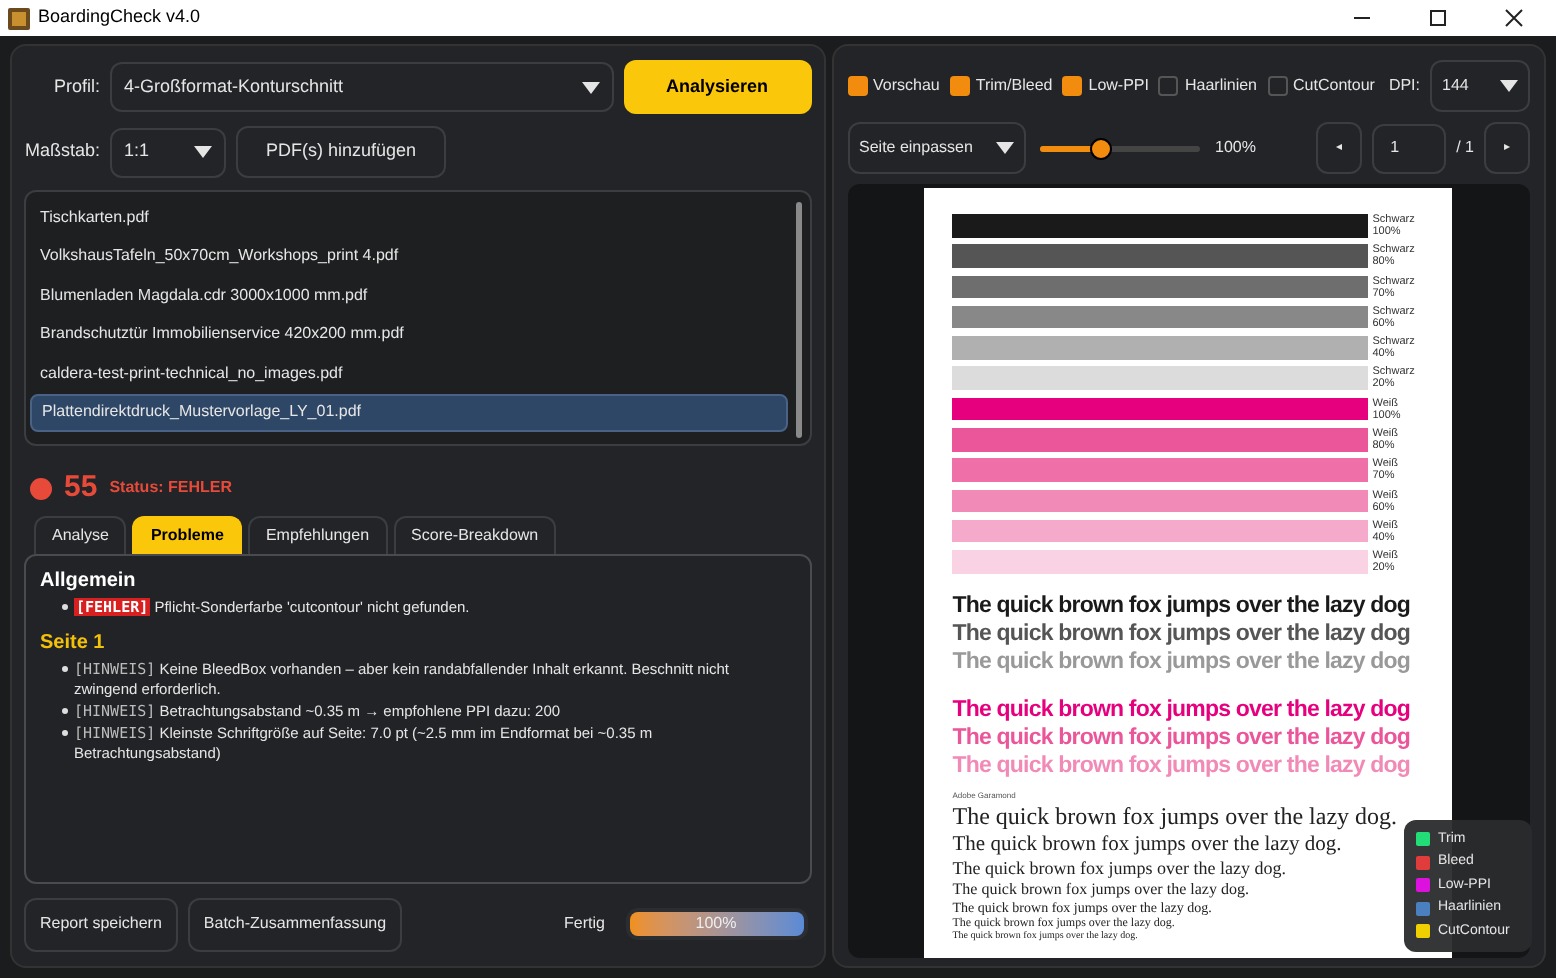 The height and width of the screenshot is (978, 1556). Describe the element at coordinates (41, 488) in the screenshot. I see `status-dot-icon` at that location.